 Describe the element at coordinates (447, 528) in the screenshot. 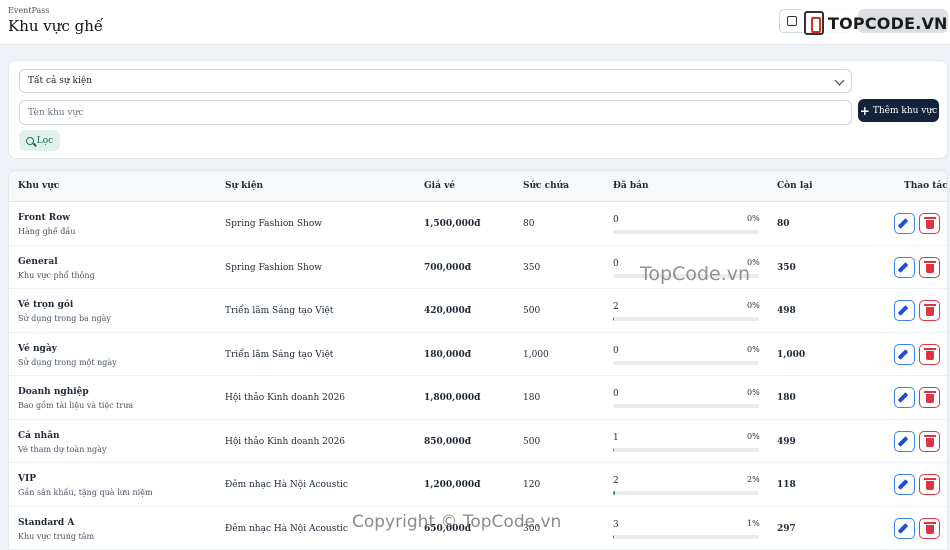

I see `ticket-price: 650,000đ` at that location.